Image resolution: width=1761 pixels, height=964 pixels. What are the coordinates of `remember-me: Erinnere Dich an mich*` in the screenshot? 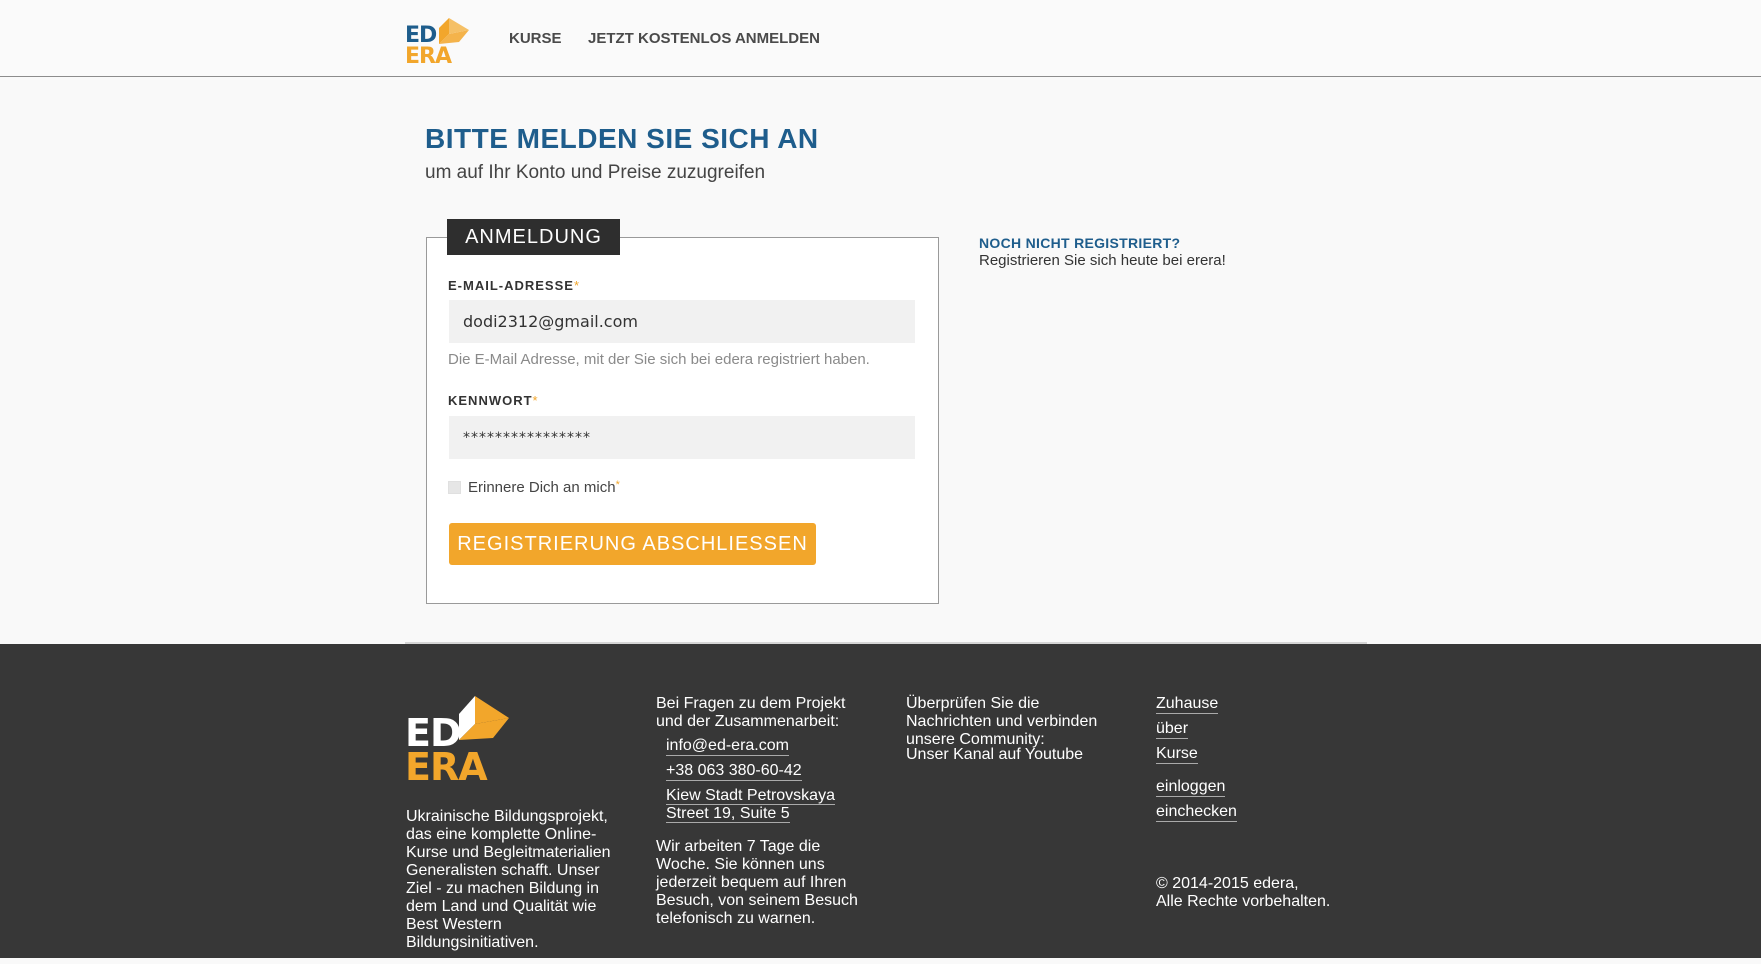 It's located at (534, 487).